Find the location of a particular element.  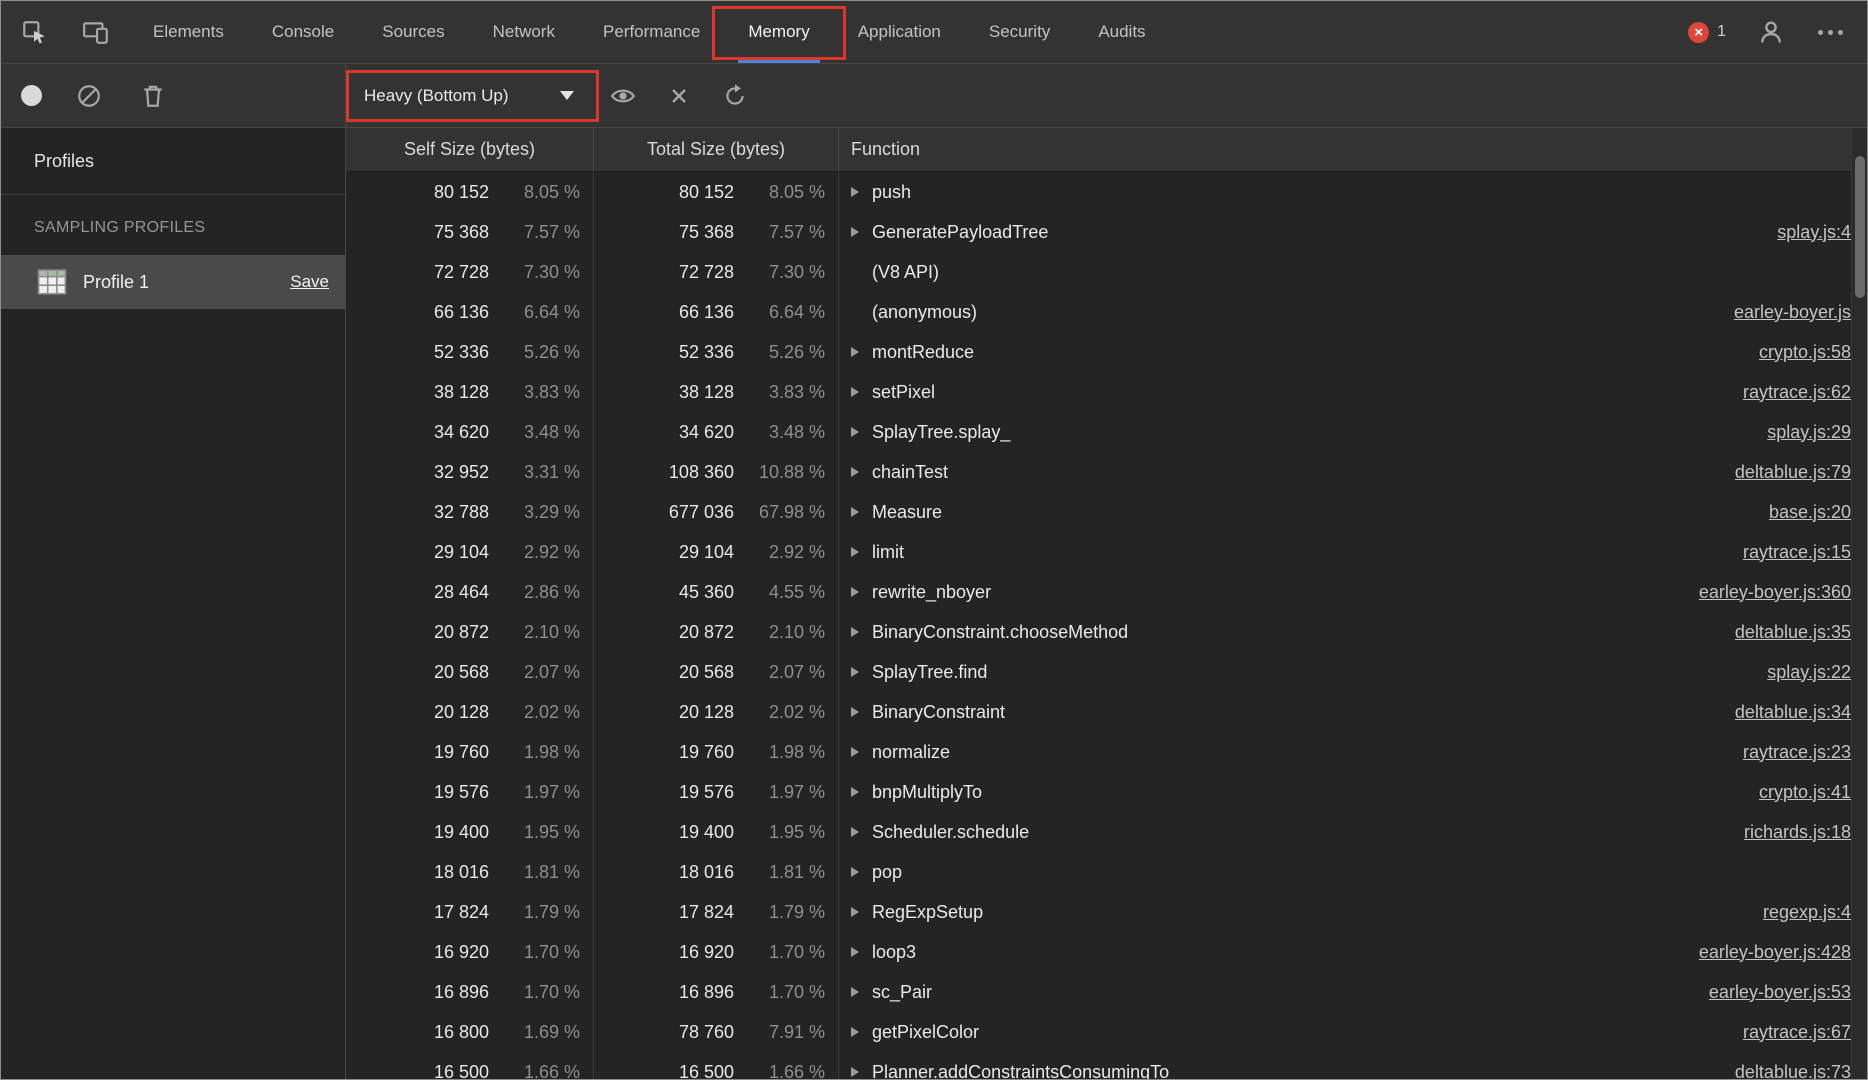

table-row: 18 016 1.81 % 18 016 1.81 % pop is located at coordinates (1098, 872).